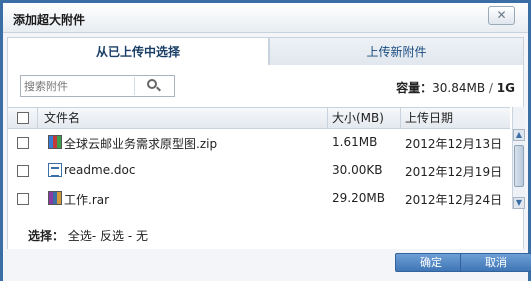 Image resolution: width=531 pixels, height=281 pixels. I want to click on search-box, so click(97, 86).